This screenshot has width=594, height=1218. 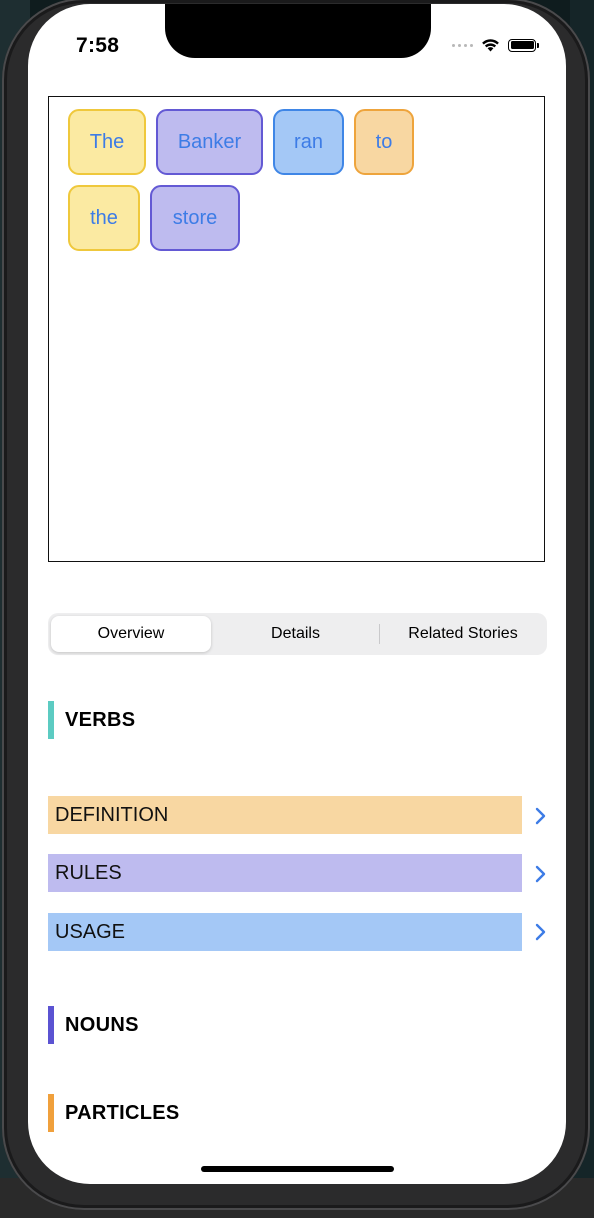 I want to click on tab-overview: Overview, so click(x=131, y=634).